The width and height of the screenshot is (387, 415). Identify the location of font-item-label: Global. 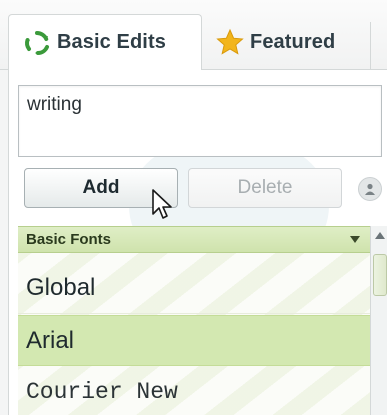
(61, 287).